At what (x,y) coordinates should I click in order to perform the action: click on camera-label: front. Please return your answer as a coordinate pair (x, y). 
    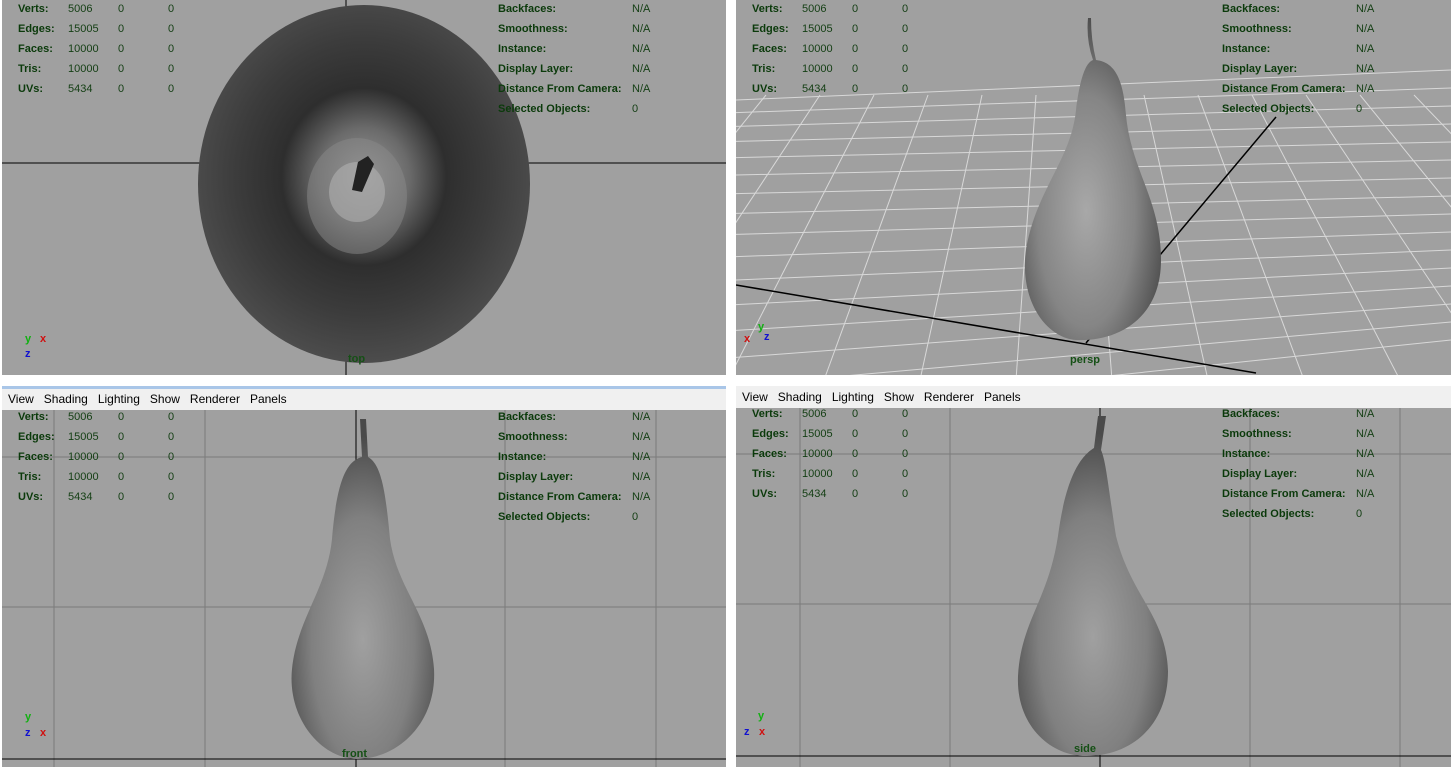
    Looking at the image, I should click on (355, 754).